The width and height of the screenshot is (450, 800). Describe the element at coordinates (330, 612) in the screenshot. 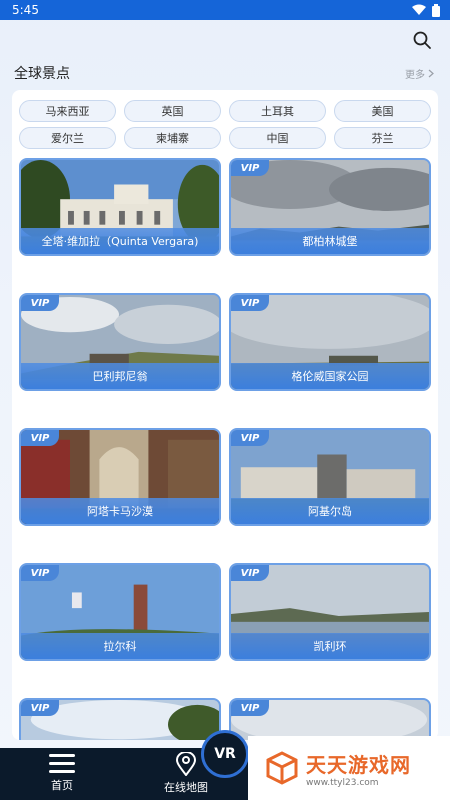

I see `attraction-card: VIP 凯利环` at that location.